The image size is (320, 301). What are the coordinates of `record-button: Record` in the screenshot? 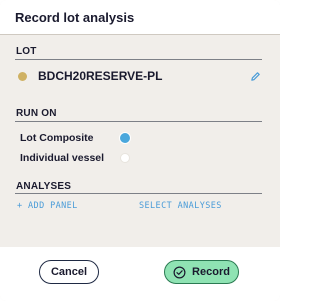 It's located at (201, 272).